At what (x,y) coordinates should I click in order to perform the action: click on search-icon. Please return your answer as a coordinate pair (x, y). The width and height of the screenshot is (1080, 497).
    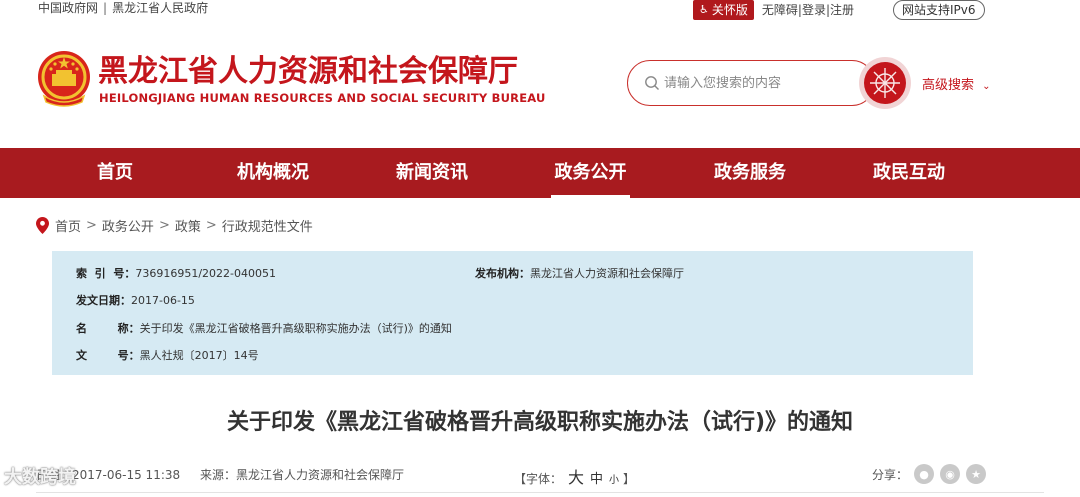
    Looking at the image, I should click on (652, 83).